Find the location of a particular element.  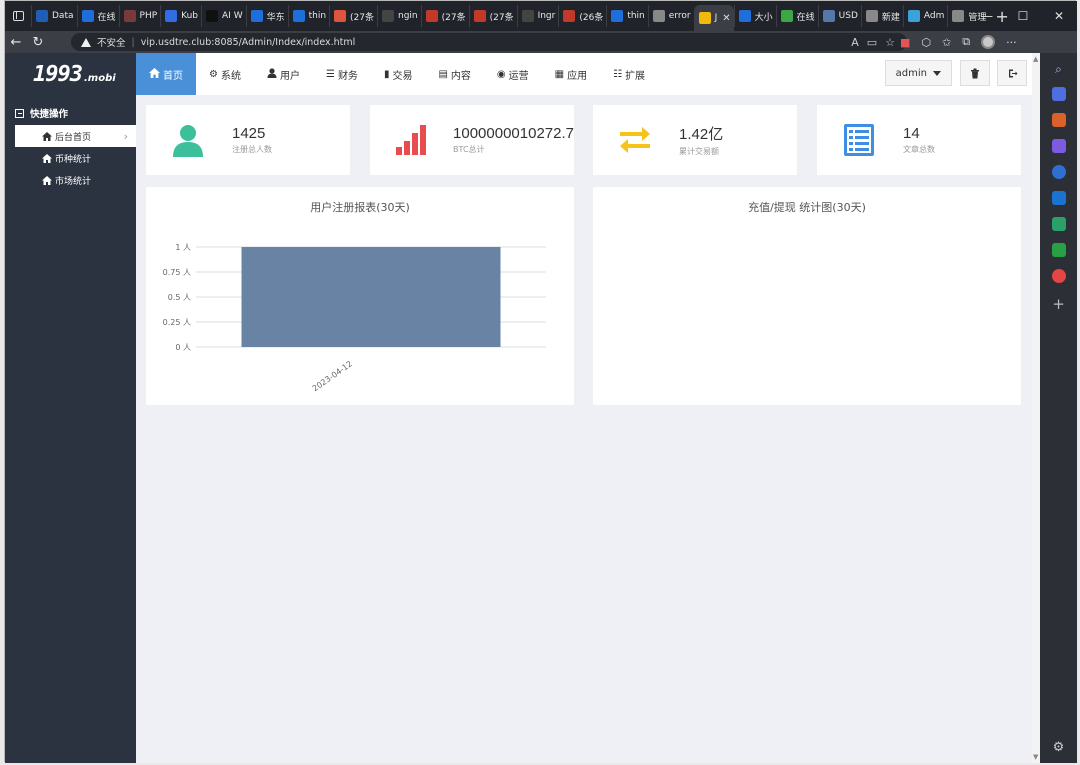

close-tab-icon: ✕ is located at coordinates (726, 18).